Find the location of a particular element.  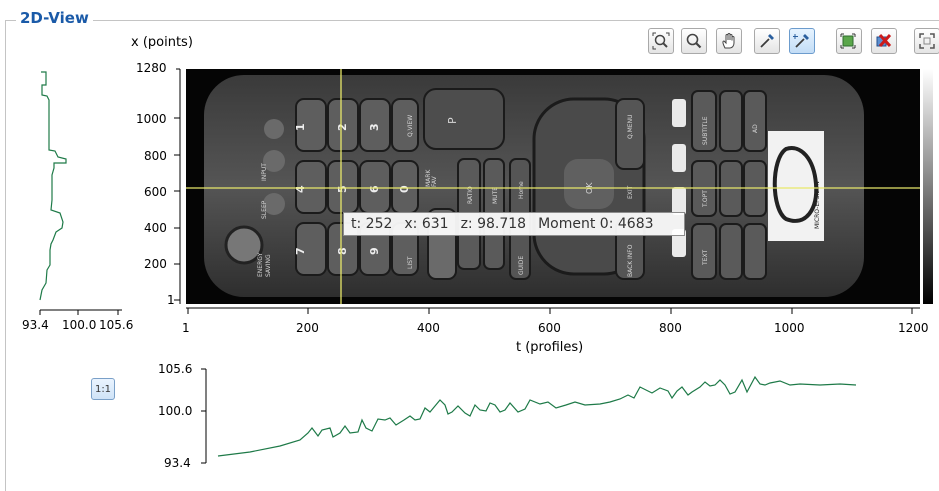

left-profile-tick: 100.0 is located at coordinates (79, 325).